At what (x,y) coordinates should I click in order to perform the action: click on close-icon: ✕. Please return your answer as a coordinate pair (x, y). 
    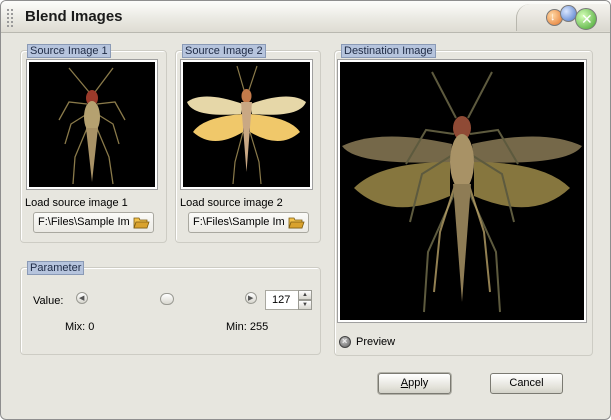
    Looking at the image, I should click on (587, 19).